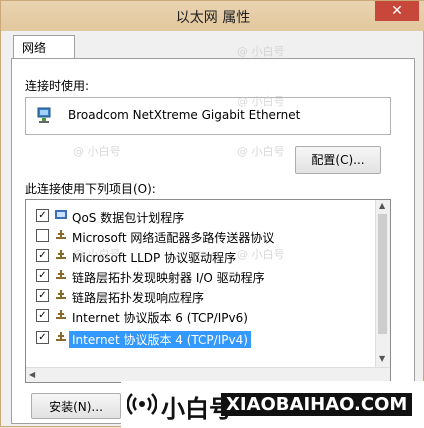 Image resolution: width=424 pixels, height=428 pixels. I want to click on horizontal-scrollbar: ◀, so click(208, 374).